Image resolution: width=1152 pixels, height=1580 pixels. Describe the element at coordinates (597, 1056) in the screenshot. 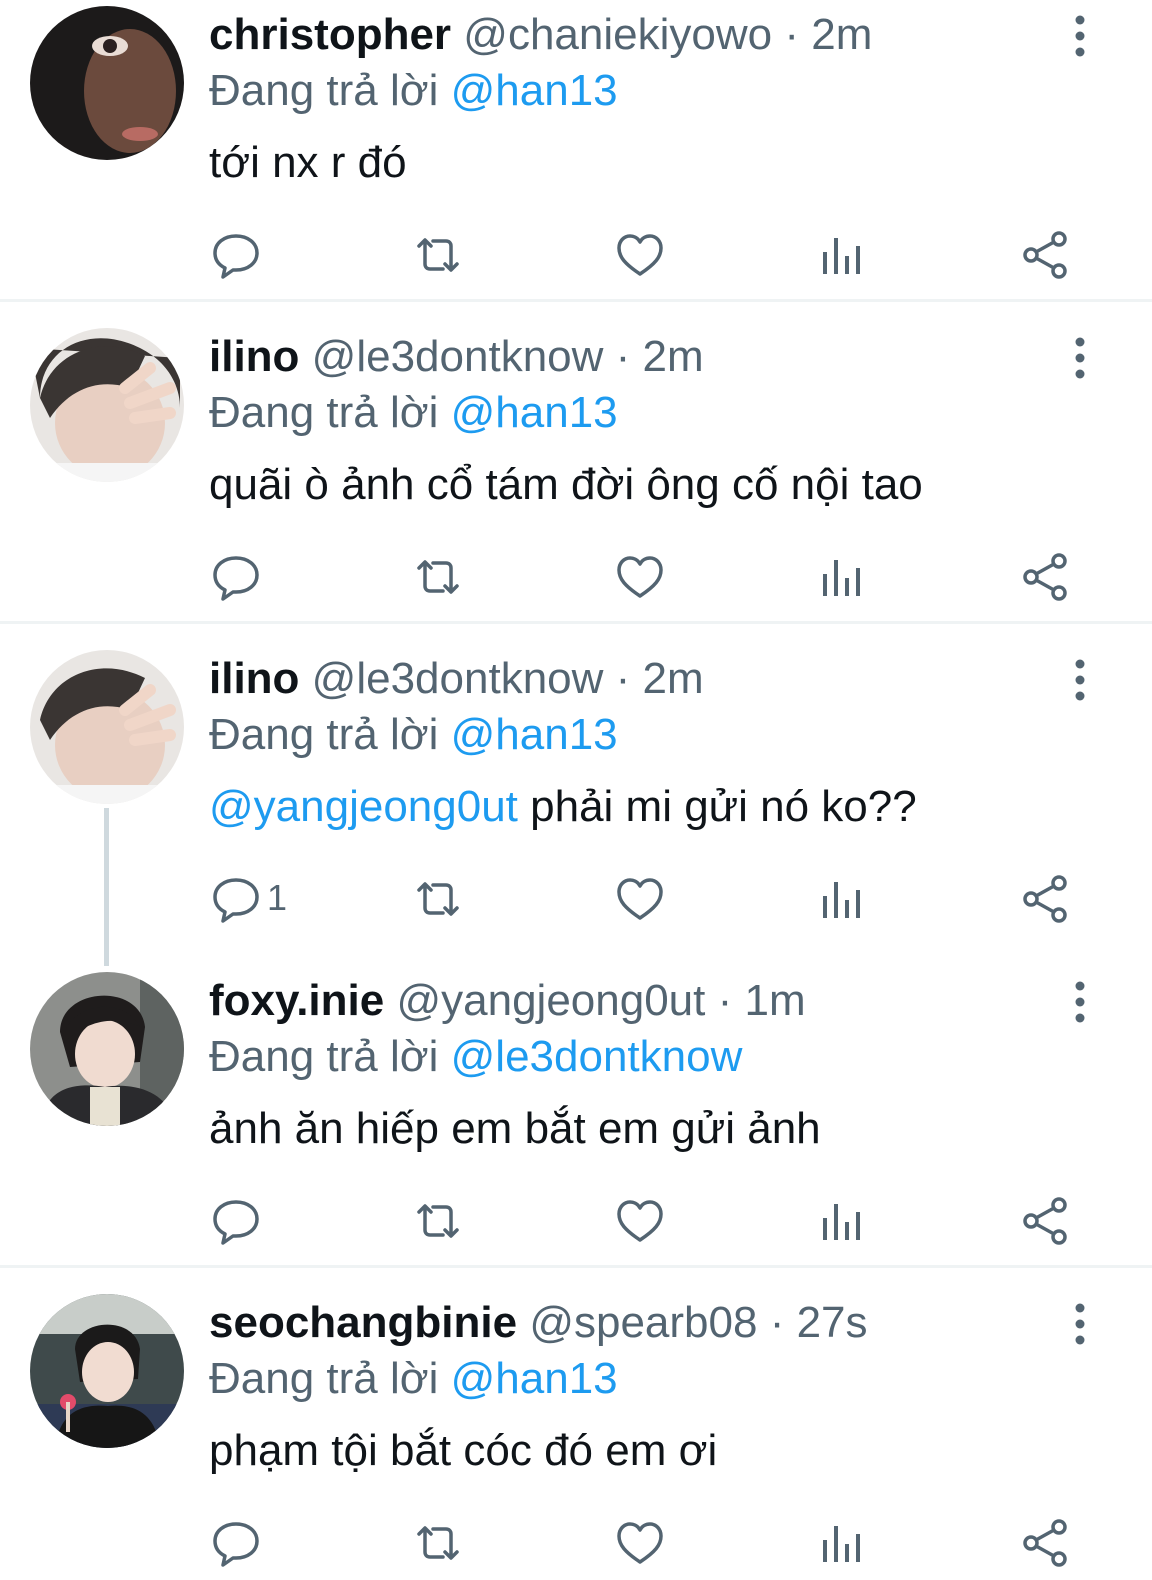

I see `reply-mention: @le3dontknow` at that location.